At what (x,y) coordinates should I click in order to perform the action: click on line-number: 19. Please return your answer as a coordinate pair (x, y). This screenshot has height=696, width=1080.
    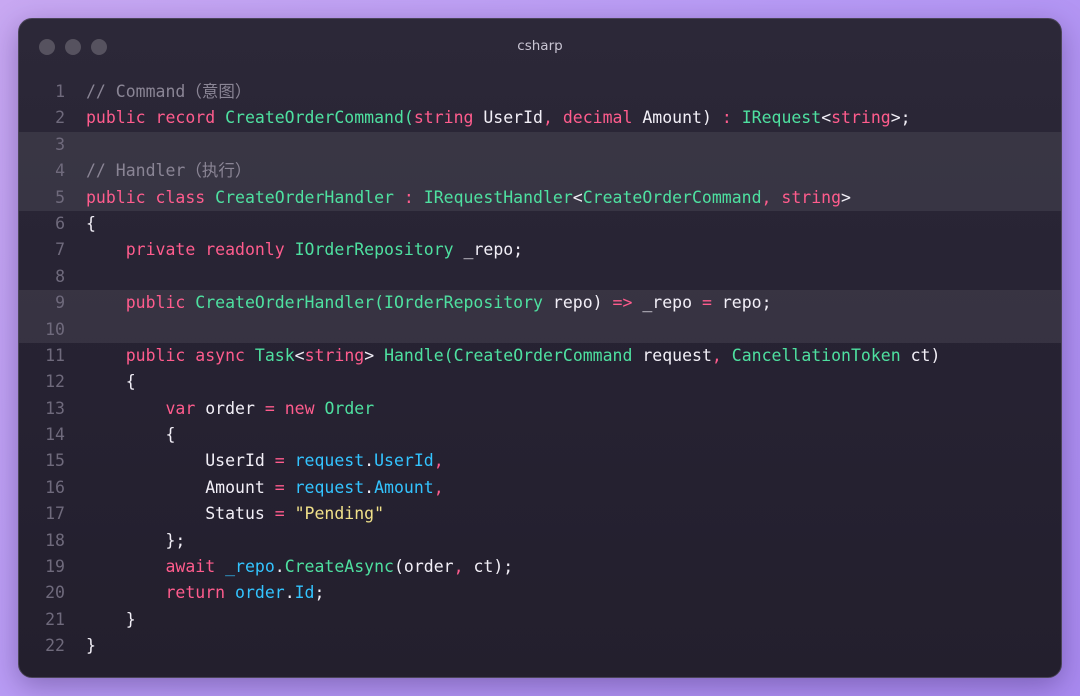
    Looking at the image, I should click on (55, 567).